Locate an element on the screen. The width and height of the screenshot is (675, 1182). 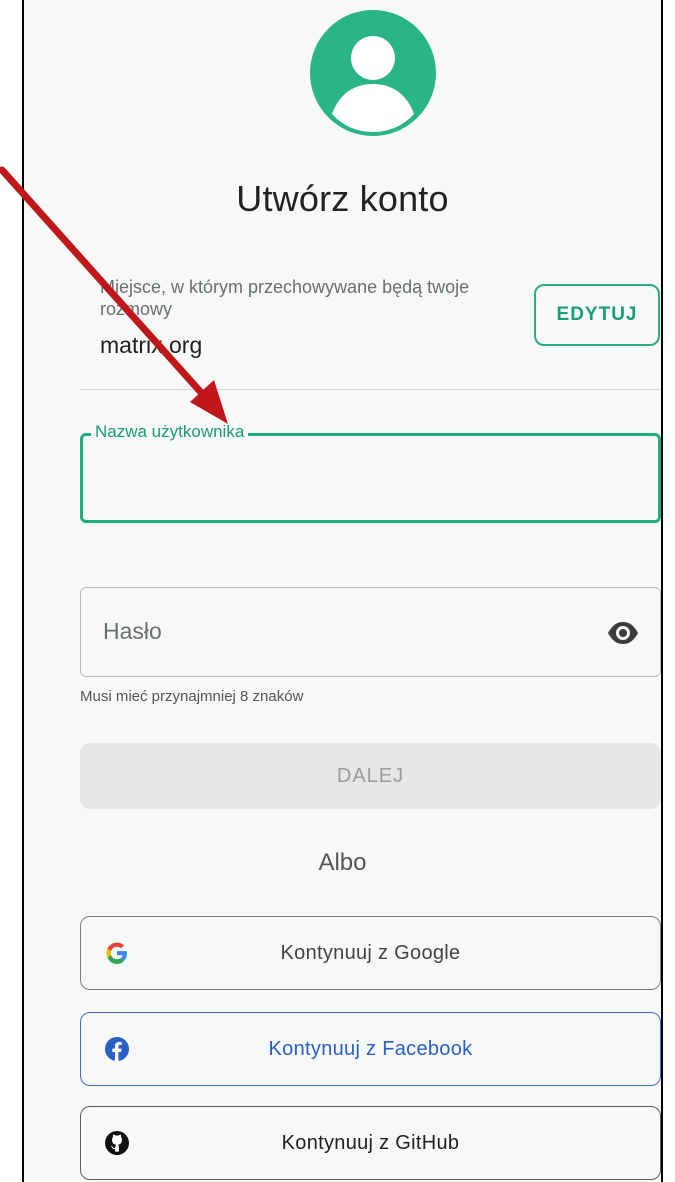
password-field: Hasło is located at coordinates (370, 632).